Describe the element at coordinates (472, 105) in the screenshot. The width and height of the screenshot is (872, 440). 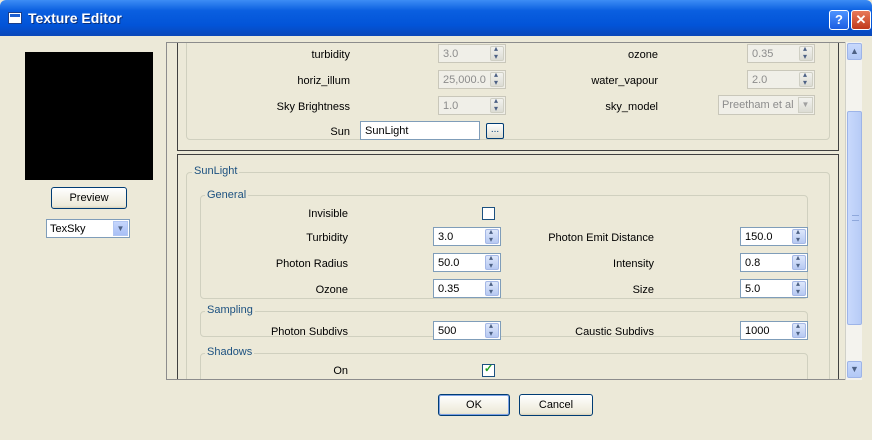
I see `sky-brightness-spinner: 1.0` at that location.